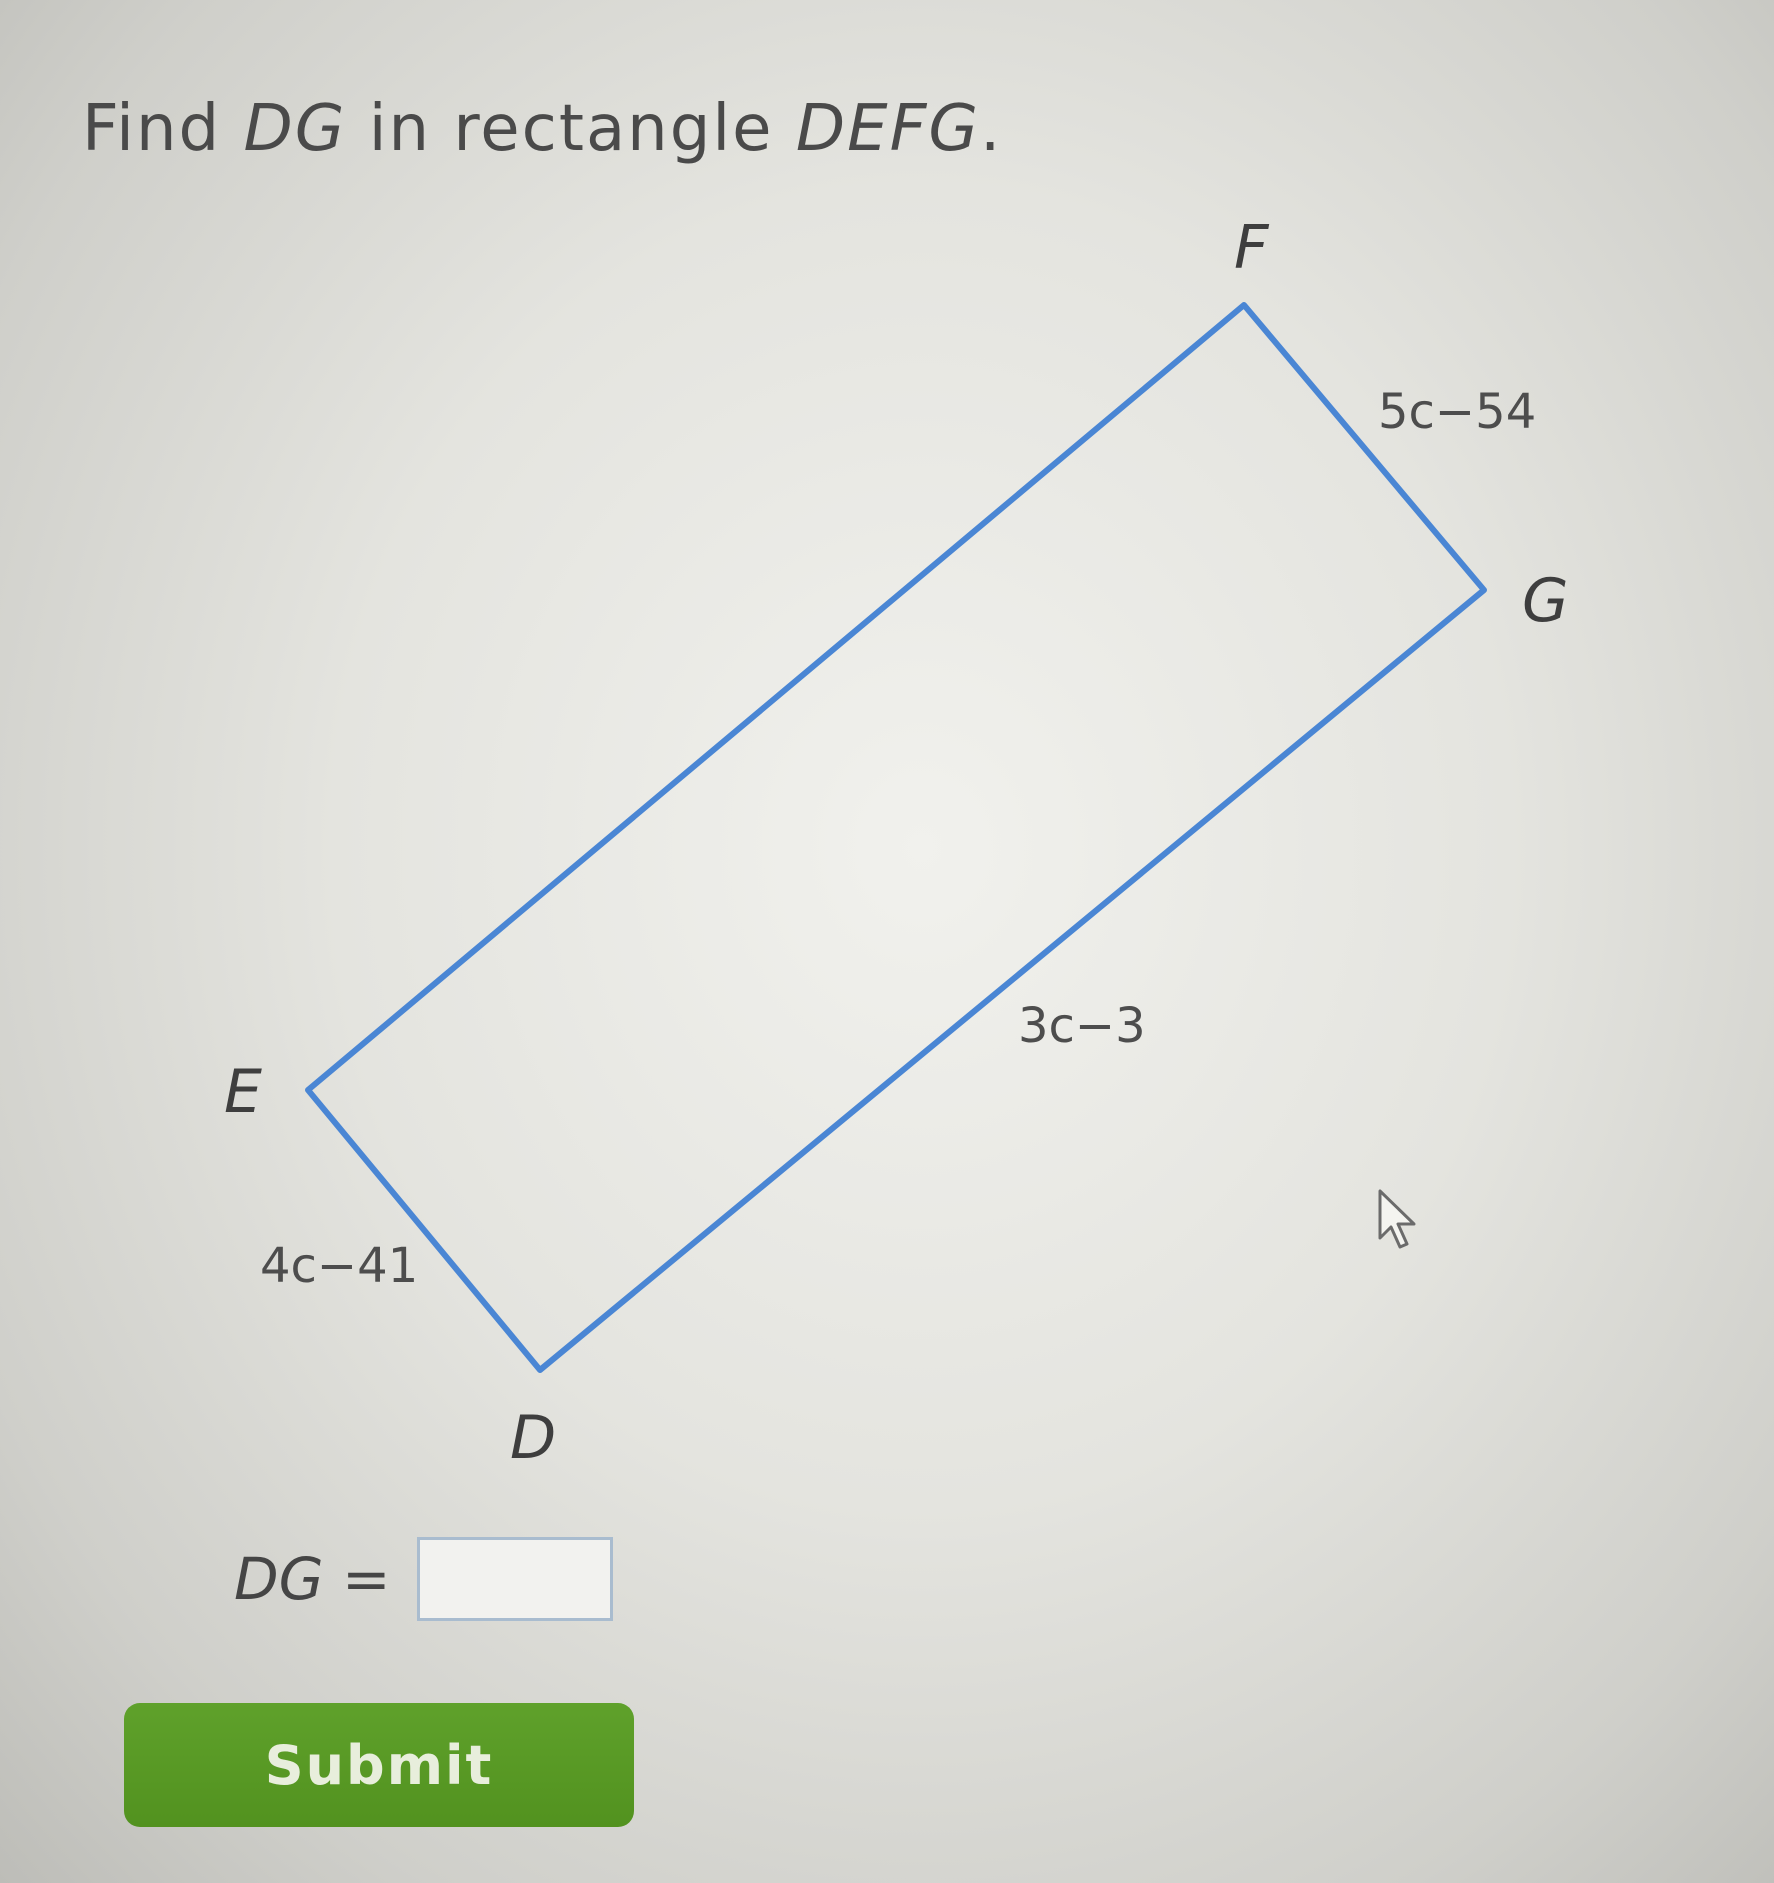 The height and width of the screenshot is (1883, 1774). What do you see at coordinates (514, 1579) in the screenshot?
I see `answer-input` at bounding box center [514, 1579].